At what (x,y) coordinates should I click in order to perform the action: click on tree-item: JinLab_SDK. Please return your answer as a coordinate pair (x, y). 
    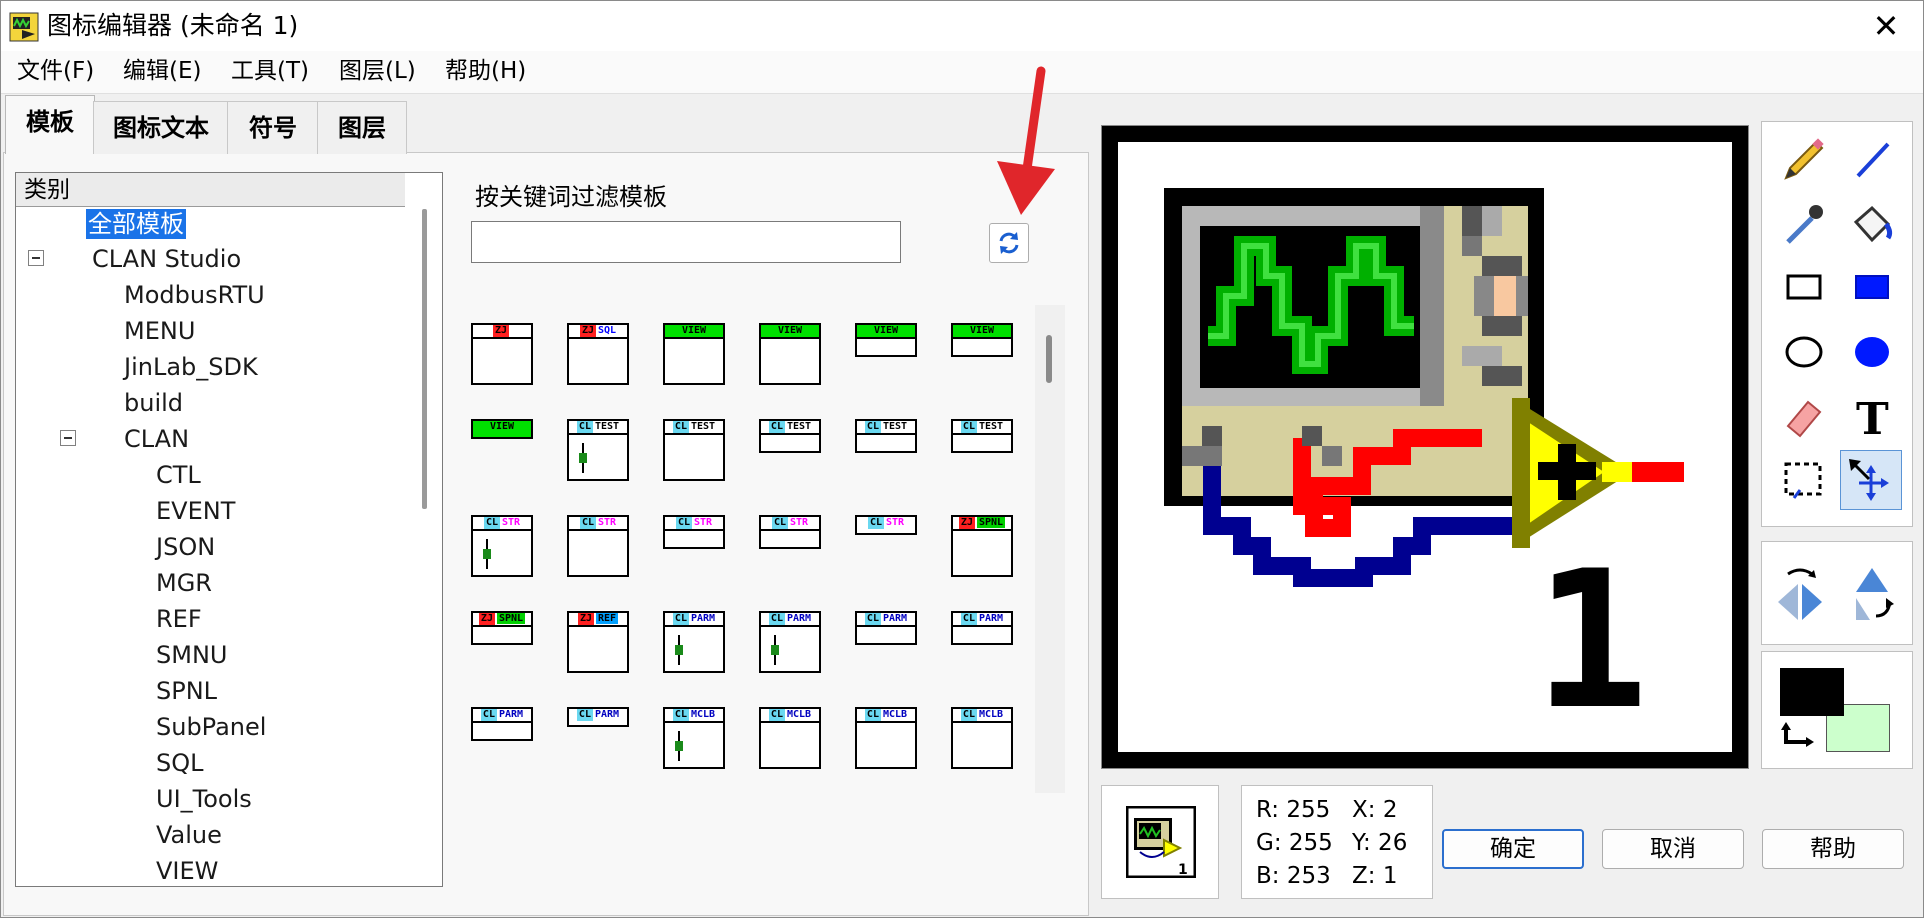
    Looking at the image, I should click on (191, 367).